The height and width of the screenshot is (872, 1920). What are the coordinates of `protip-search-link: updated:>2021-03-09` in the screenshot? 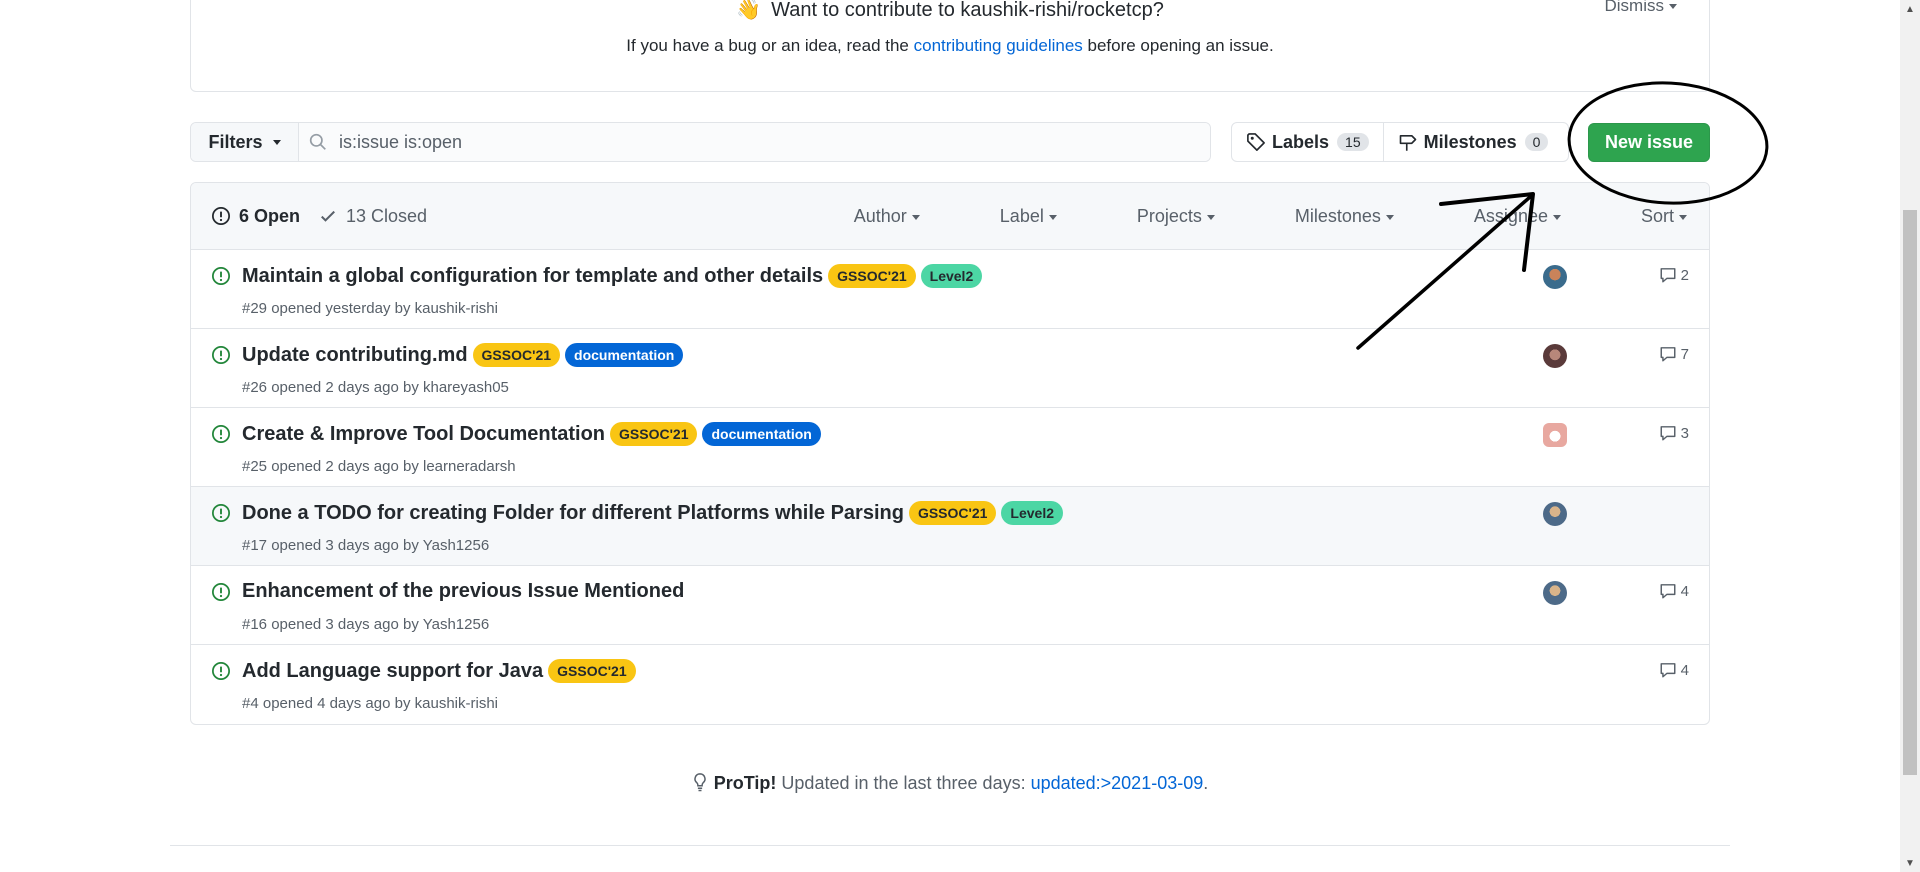 It's located at (1117, 783).